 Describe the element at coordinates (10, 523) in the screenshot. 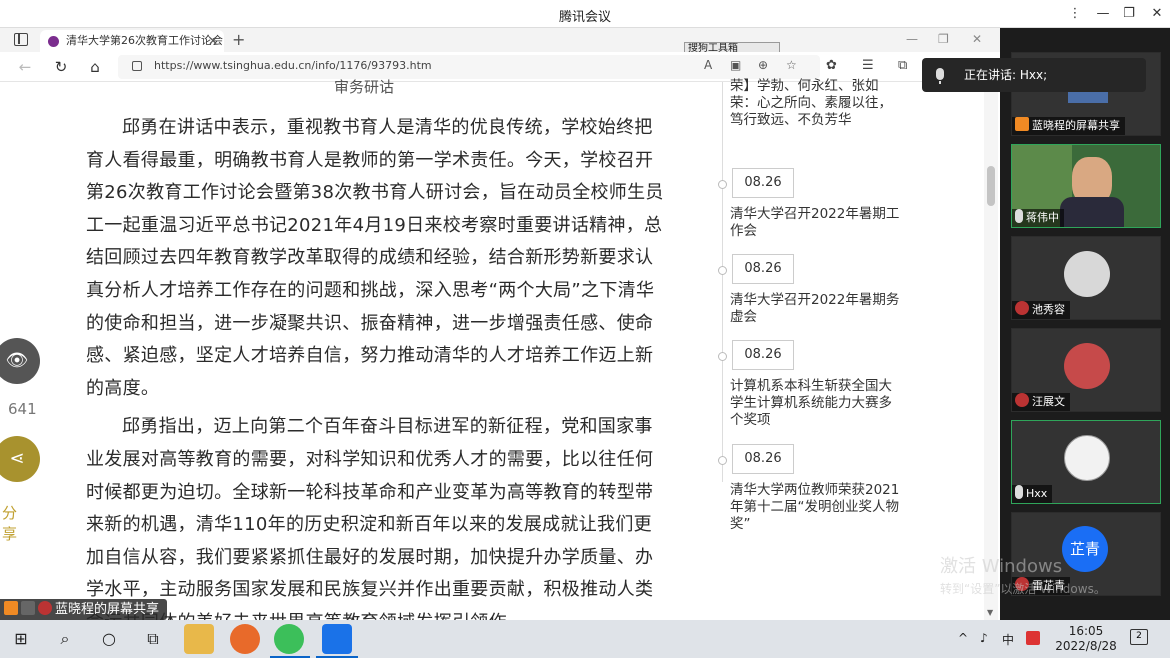

I see `share-label: 分享` at that location.